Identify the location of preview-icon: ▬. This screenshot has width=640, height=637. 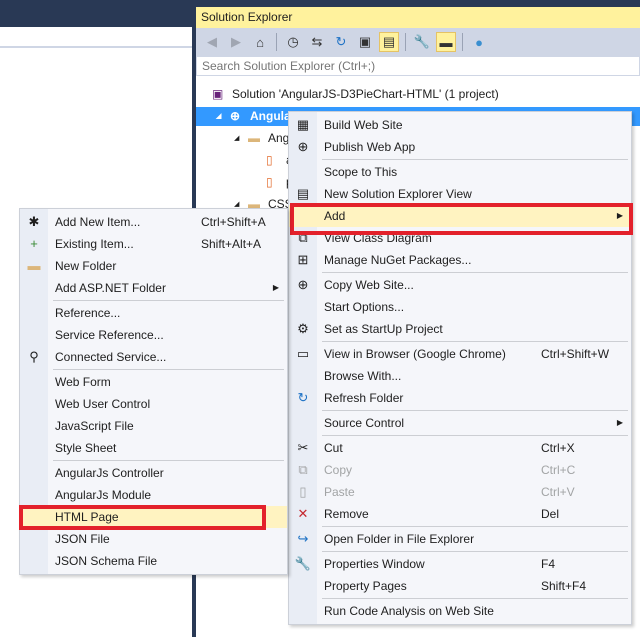
(446, 42).